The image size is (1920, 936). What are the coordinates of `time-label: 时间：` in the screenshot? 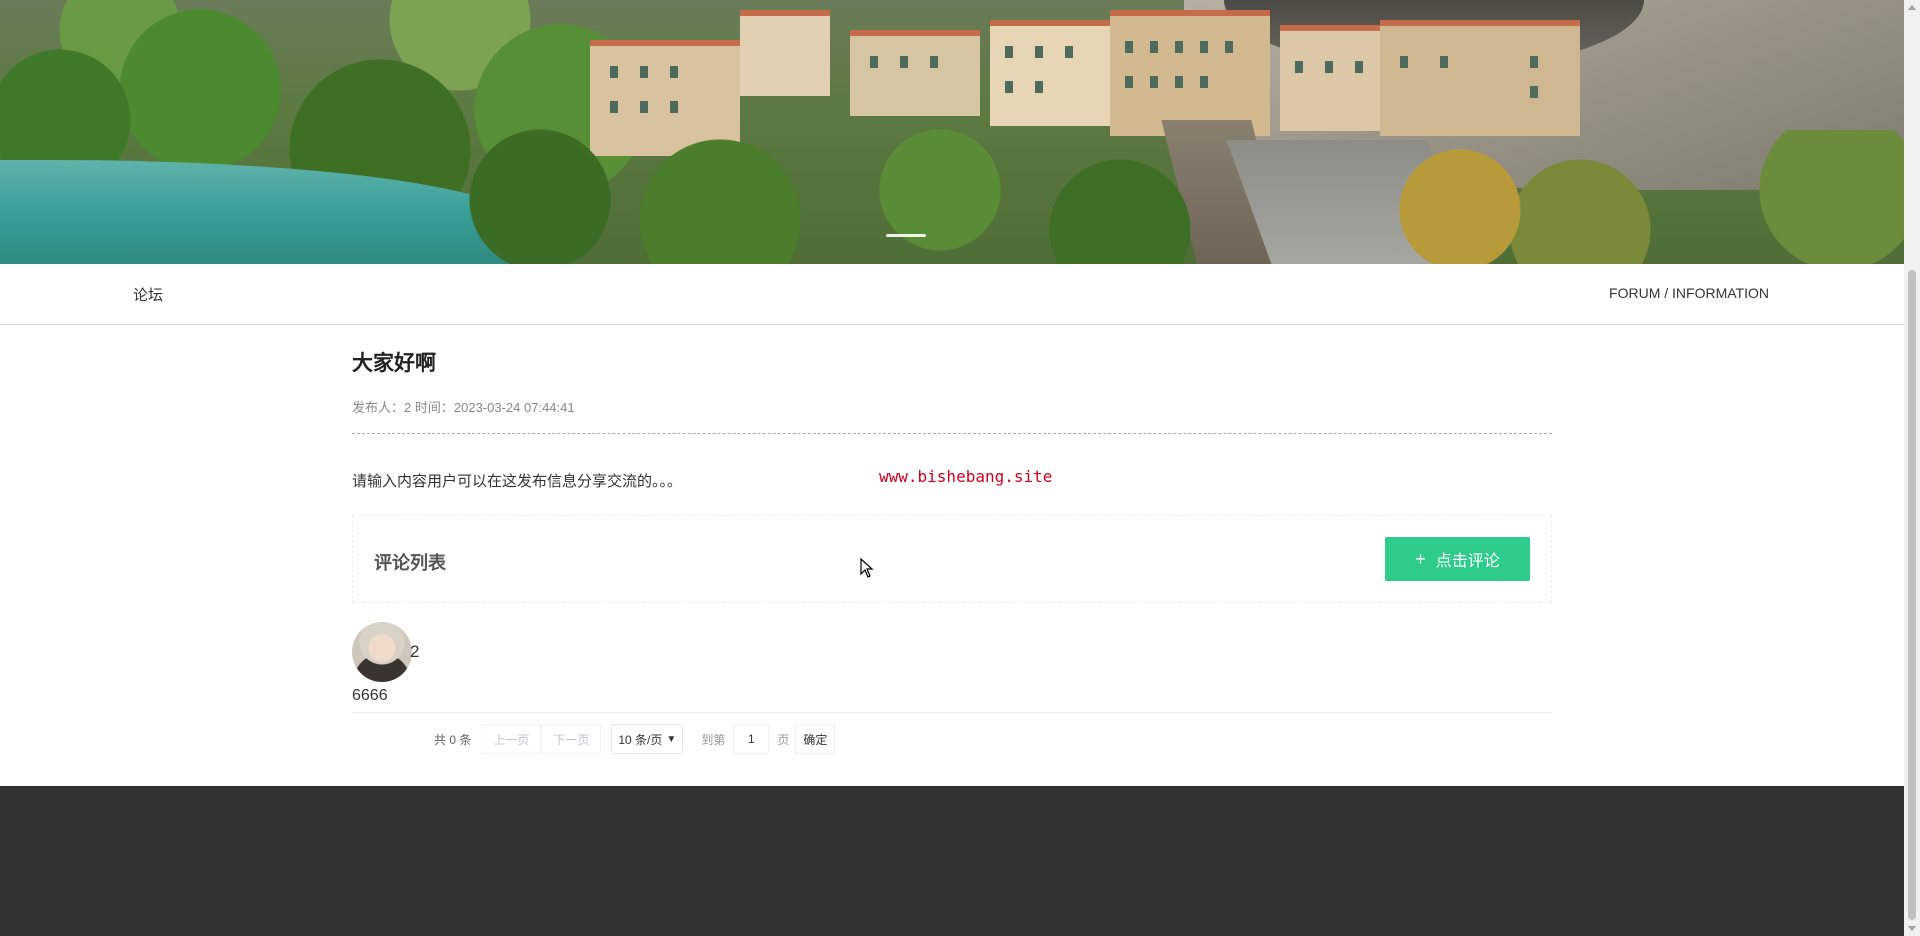 It's located at (434, 407).